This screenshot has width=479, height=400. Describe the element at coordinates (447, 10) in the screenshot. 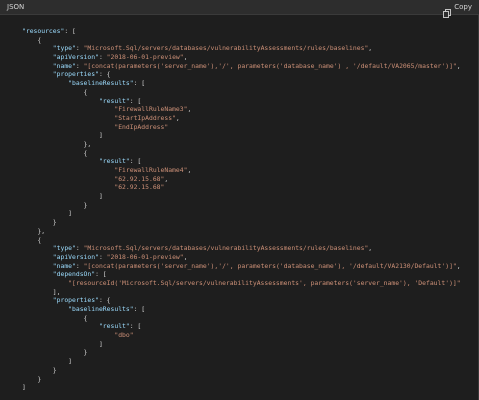

I see `copy-icon` at that location.